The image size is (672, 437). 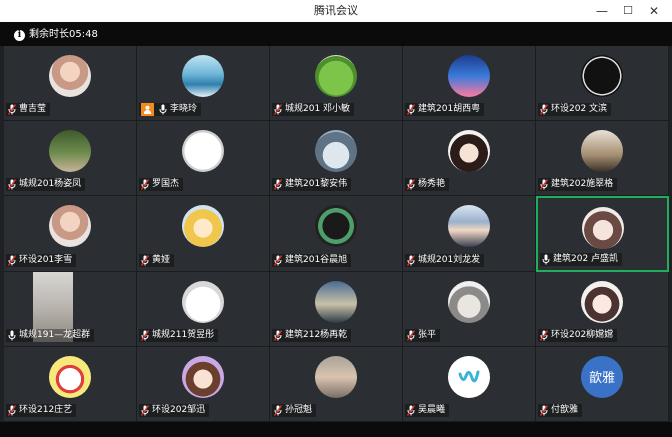 I want to click on participant-name: 城规201 邓小敏, so click(x=318, y=109).